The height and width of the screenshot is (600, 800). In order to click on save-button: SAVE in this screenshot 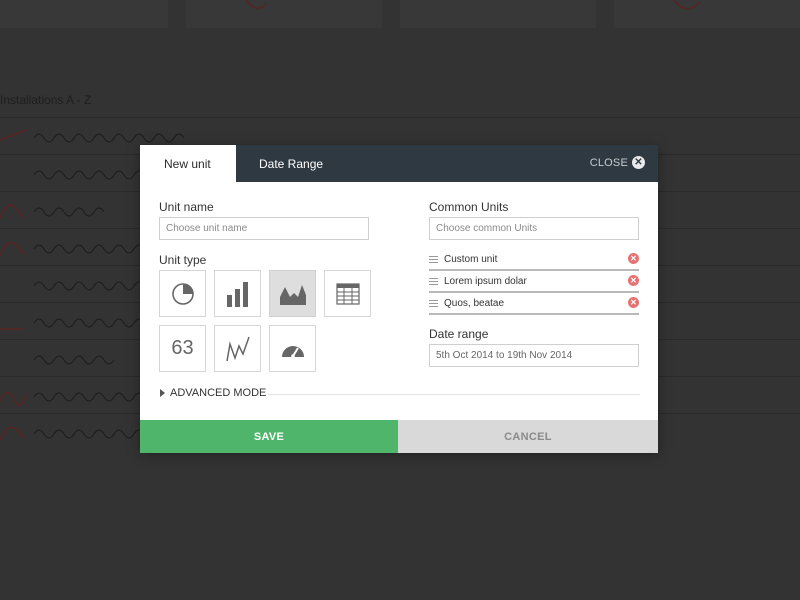, I will do `click(269, 436)`.